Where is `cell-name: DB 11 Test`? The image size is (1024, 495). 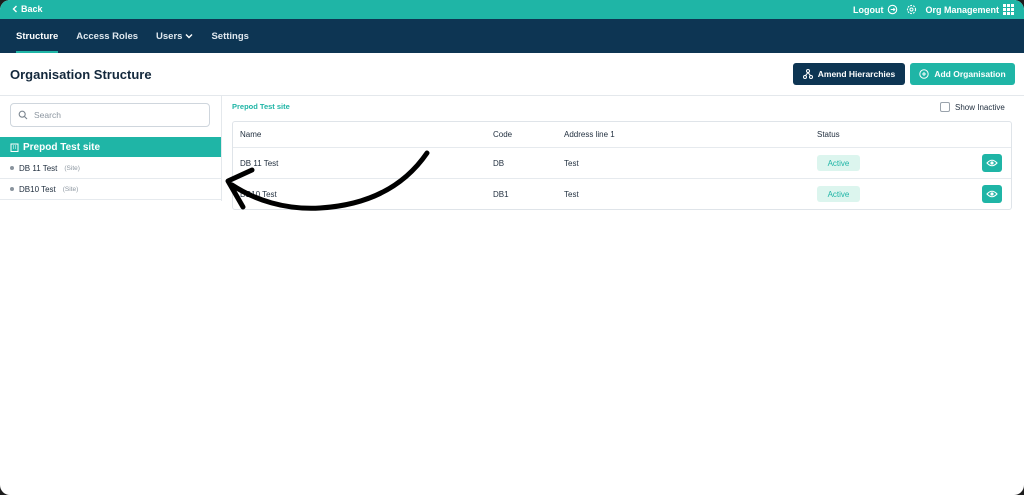
cell-name: DB 11 Test is located at coordinates (259, 163).